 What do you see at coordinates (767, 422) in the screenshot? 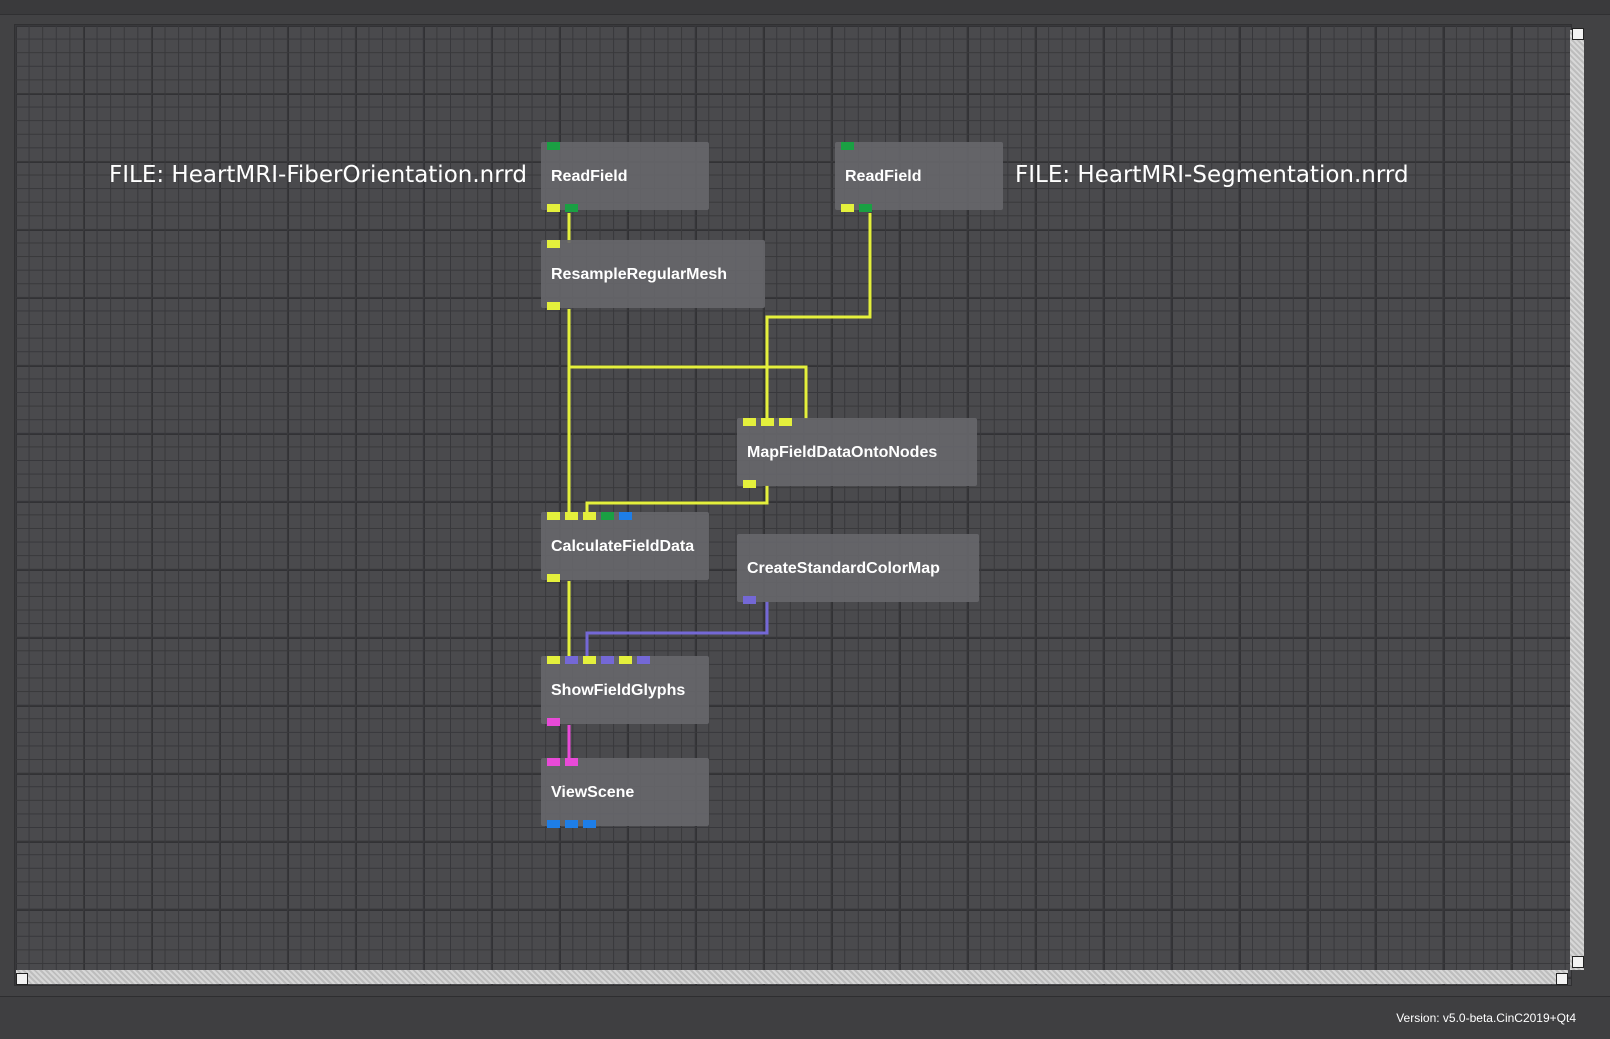
I see `input-port-weights` at bounding box center [767, 422].